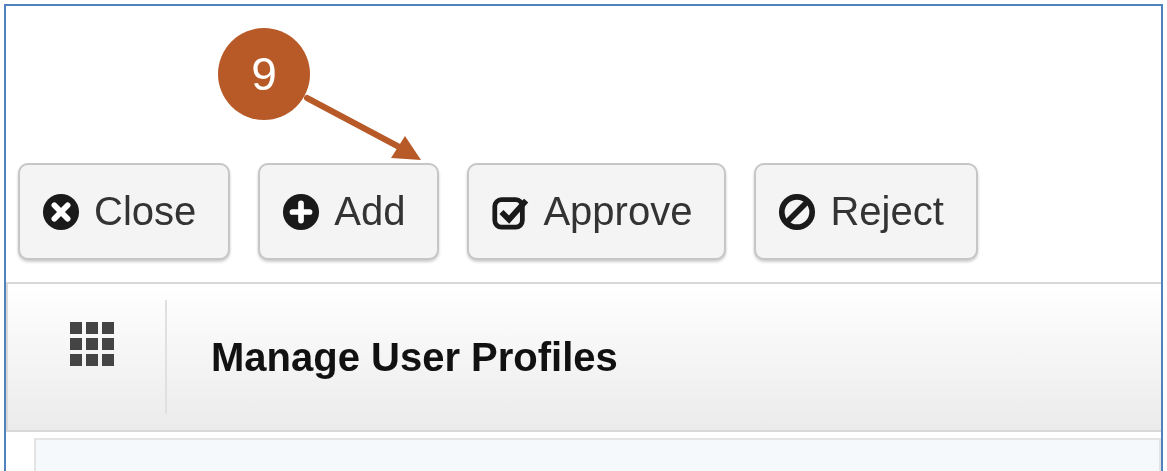  Describe the element at coordinates (61, 211) in the screenshot. I see `close-icon` at that location.